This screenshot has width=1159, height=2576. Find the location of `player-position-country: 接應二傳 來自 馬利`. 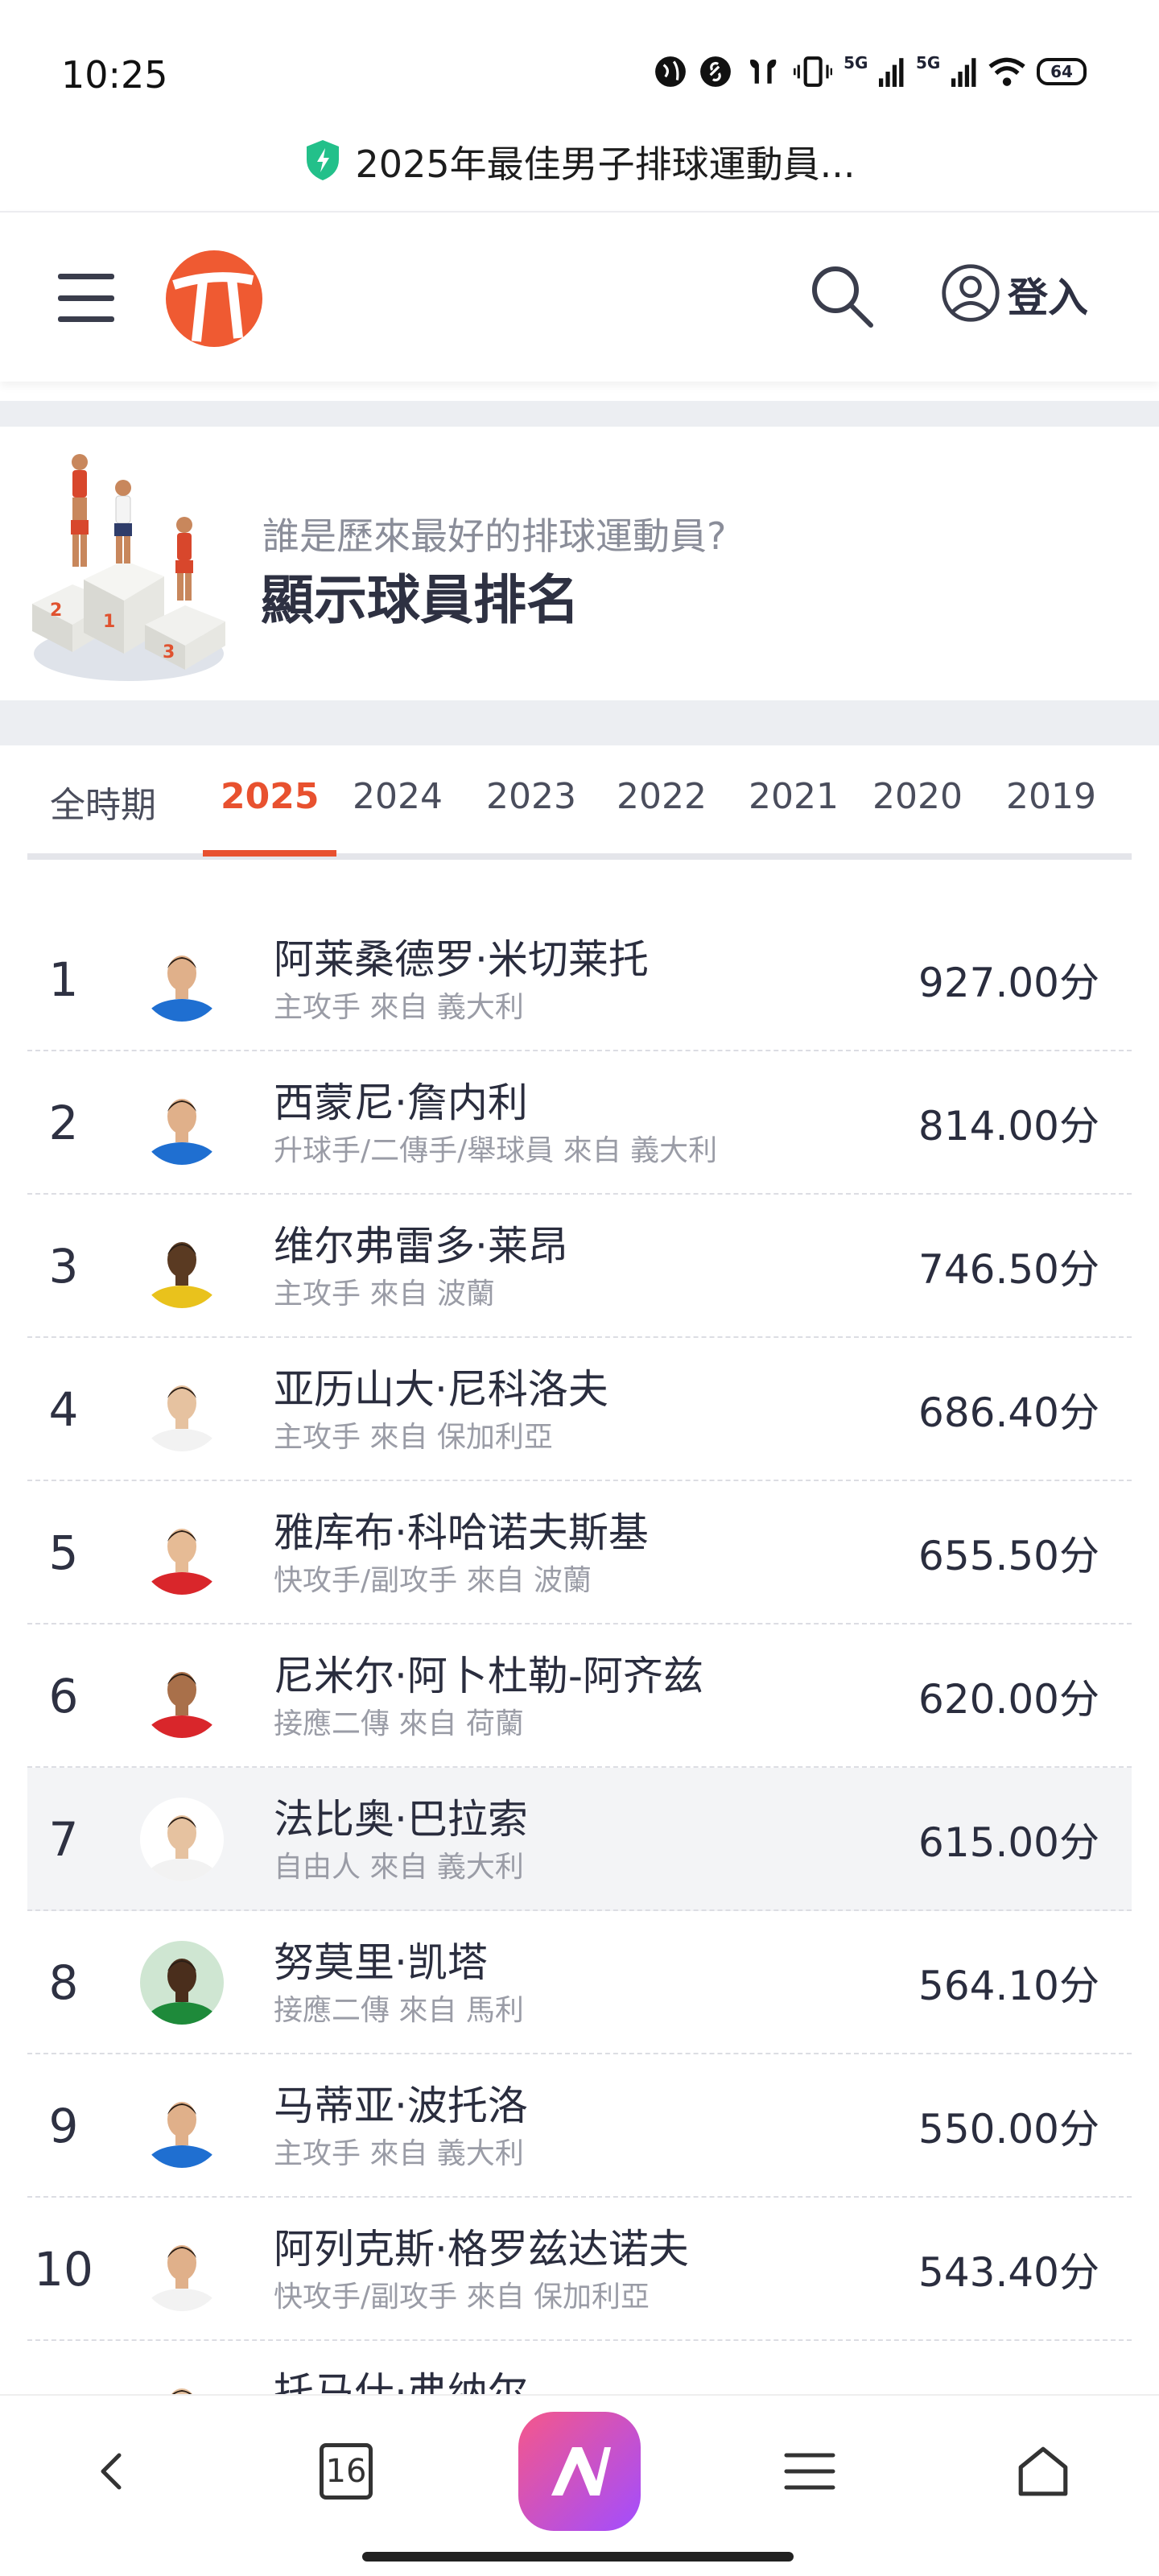

player-position-country: 接應二傳 來自 馬利 is located at coordinates (399, 2011).